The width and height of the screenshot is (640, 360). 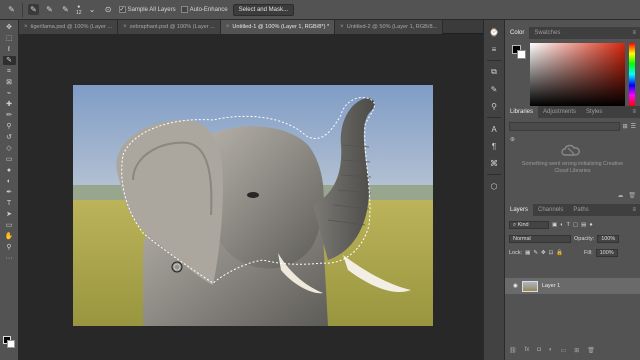 I want to click on list-view-icon: ☰, so click(x=633, y=126).